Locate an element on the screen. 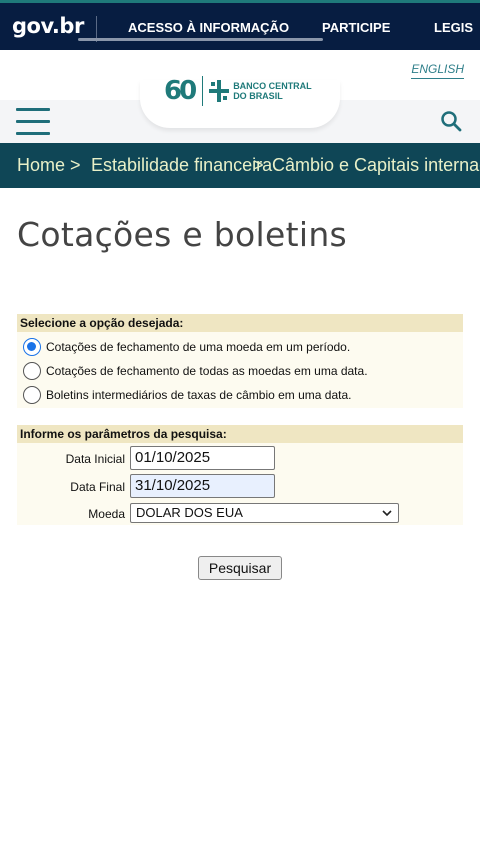 This screenshot has width=480, height=854. start-date-label: Data Inicial is located at coordinates (95, 459).